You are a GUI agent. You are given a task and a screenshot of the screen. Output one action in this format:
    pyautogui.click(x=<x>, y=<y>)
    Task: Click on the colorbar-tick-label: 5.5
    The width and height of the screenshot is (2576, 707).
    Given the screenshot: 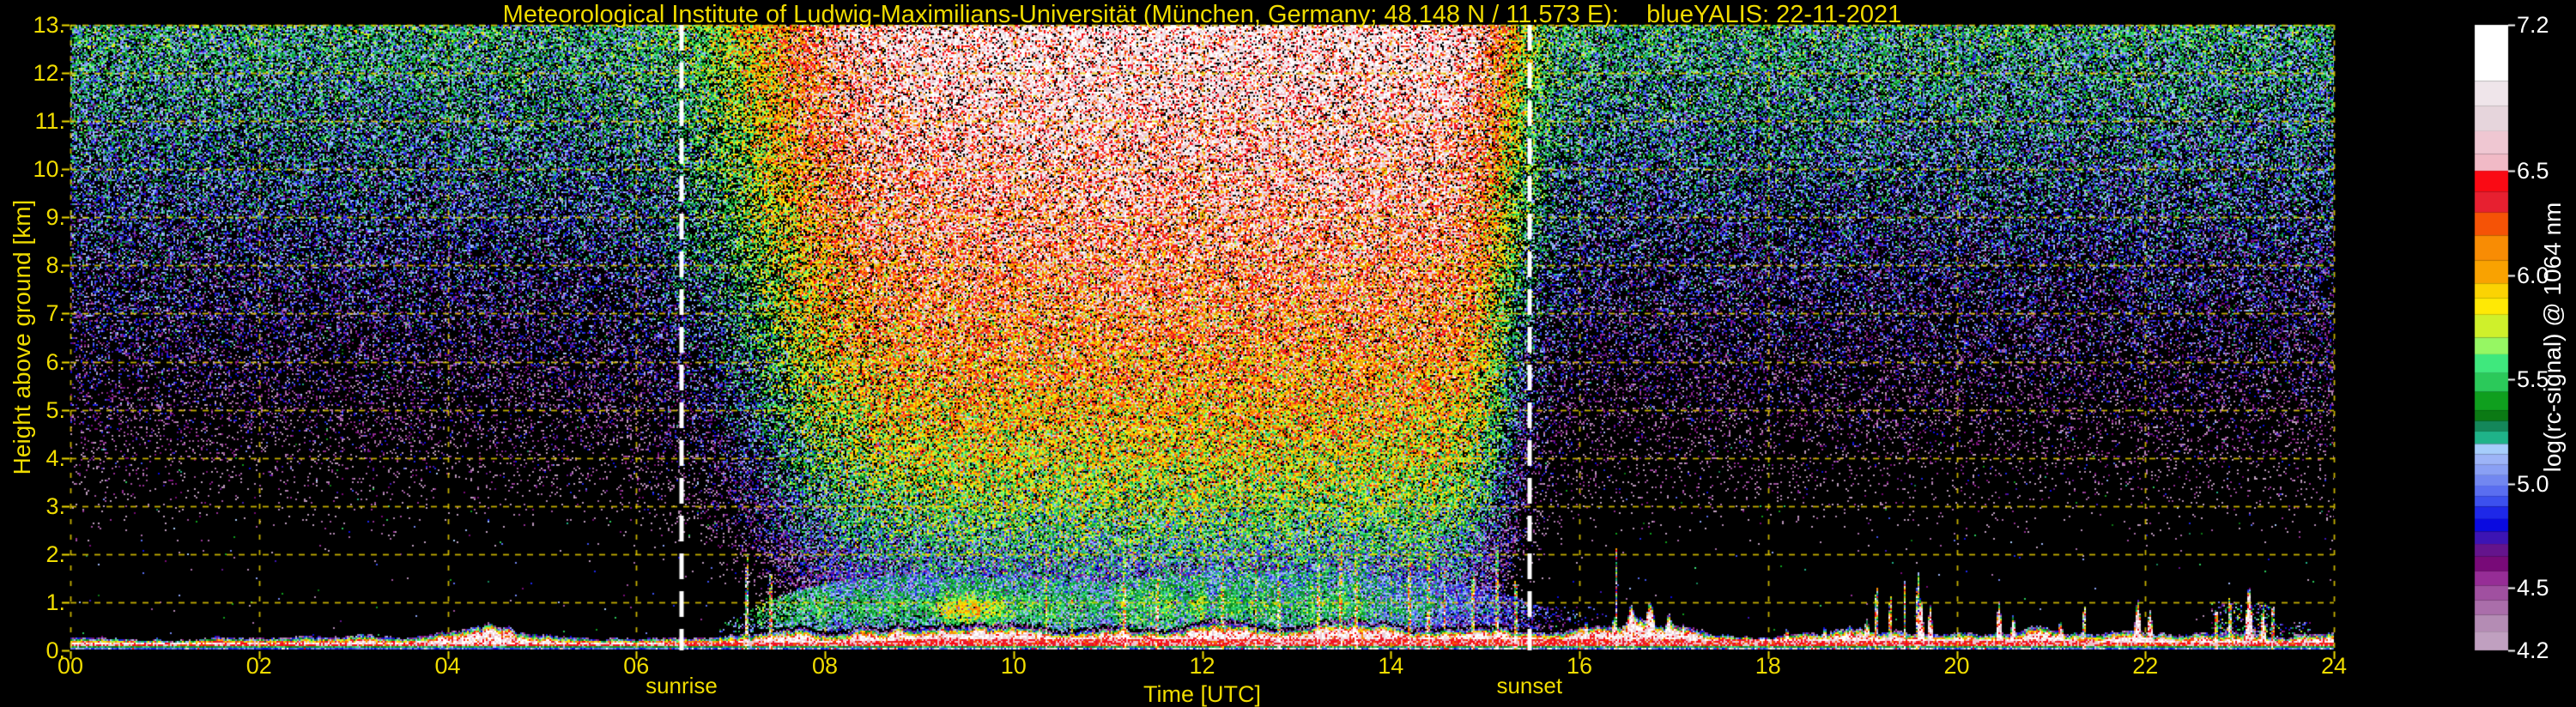 What is the action you would take?
    pyautogui.click(x=2533, y=379)
    